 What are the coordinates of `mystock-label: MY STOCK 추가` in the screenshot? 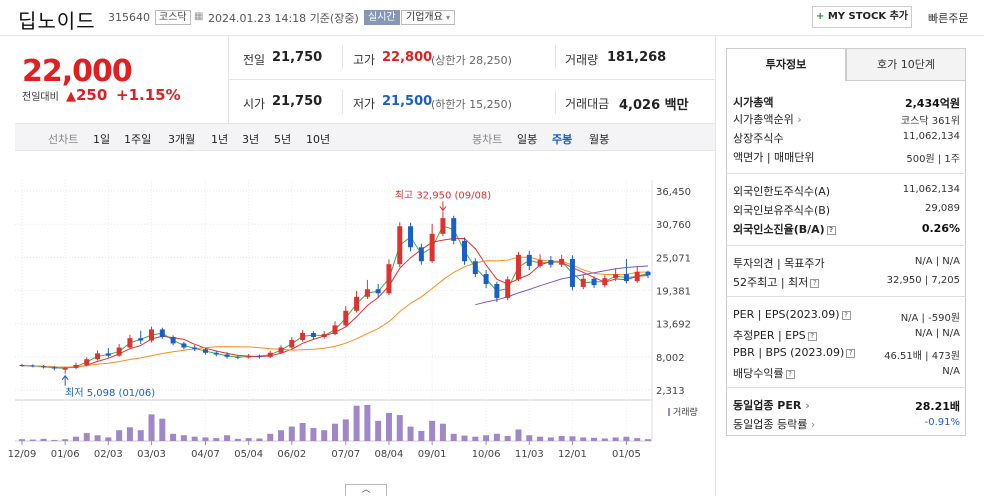 It's located at (868, 16).